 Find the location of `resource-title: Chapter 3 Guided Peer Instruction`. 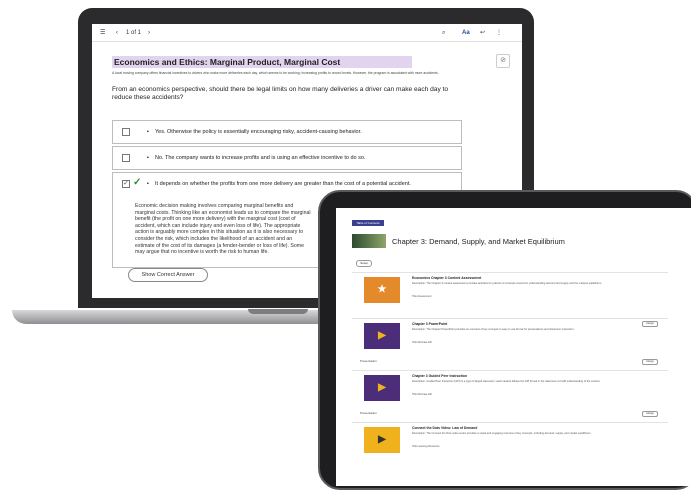

resource-title: Chapter 3 Guided Peer Instruction is located at coordinates (439, 376).